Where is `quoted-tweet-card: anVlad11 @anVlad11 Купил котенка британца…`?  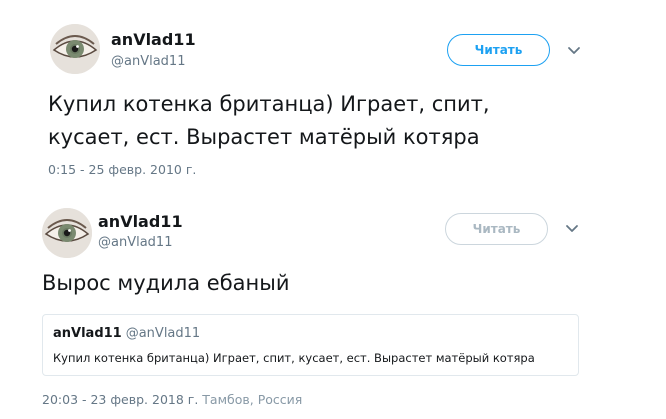
quoted-tweet-card: anVlad11 @anVlad11 Купил котенка британца… is located at coordinates (310, 345).